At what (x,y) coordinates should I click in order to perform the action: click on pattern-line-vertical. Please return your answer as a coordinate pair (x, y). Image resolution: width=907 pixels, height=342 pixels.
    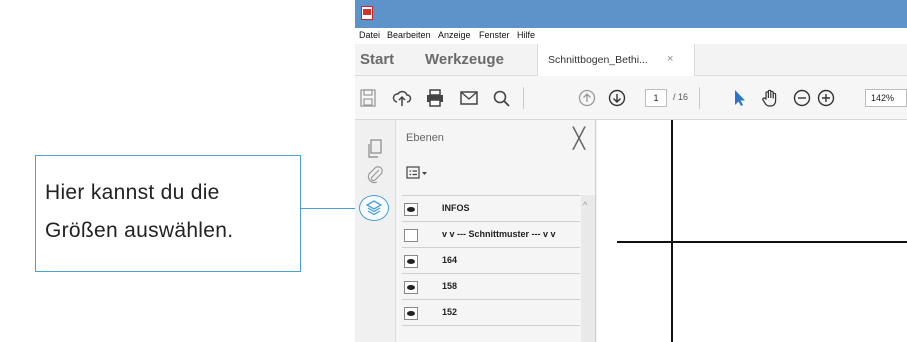
    Looking at the image, I should click on (672, 231).